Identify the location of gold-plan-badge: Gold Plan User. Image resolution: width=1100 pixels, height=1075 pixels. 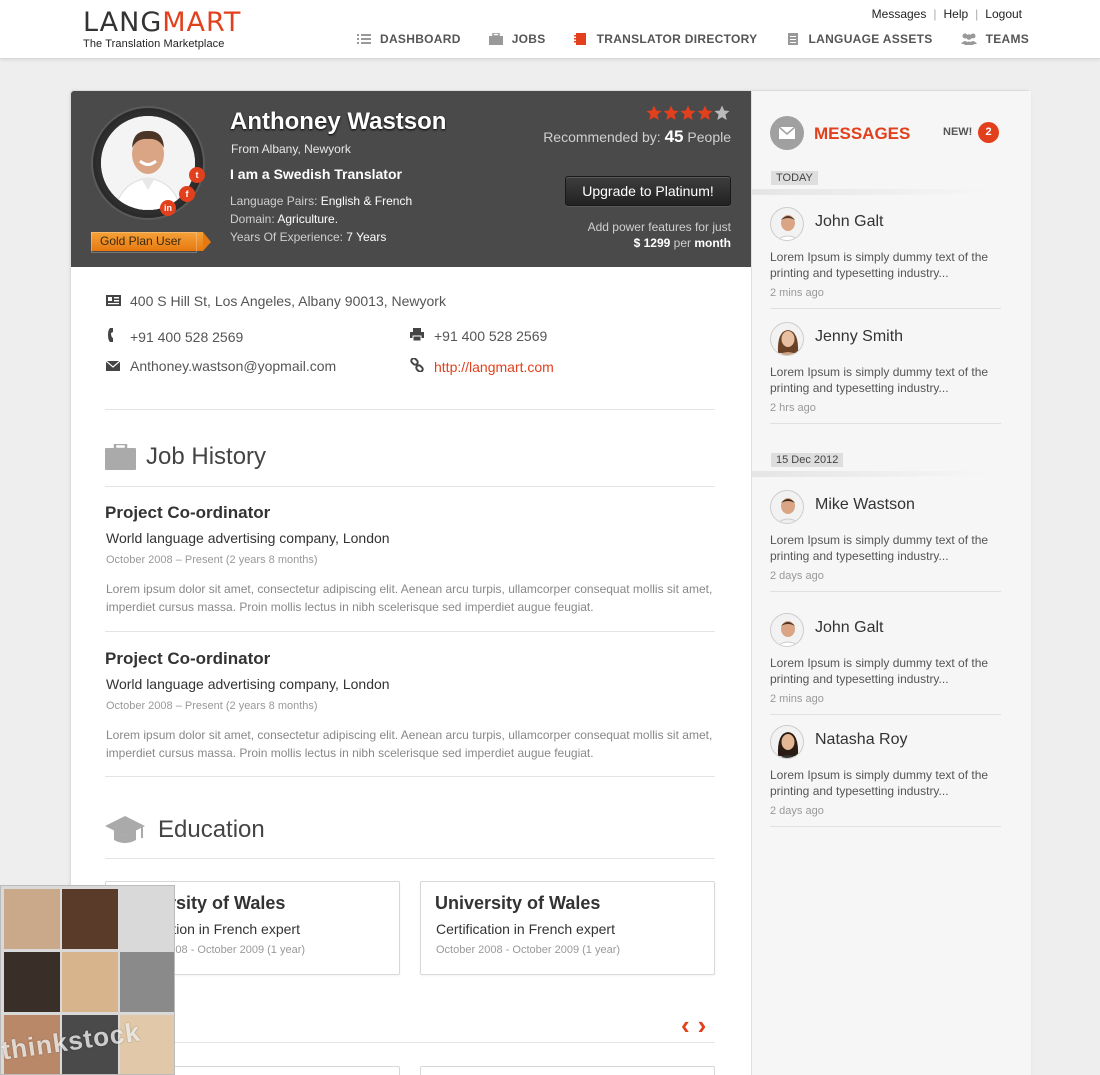
(151, 242).